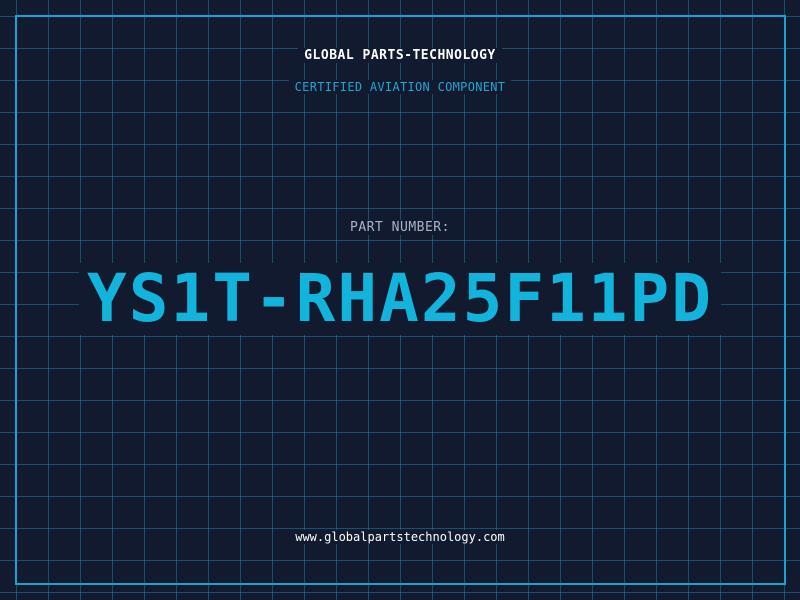 This screenshot has width=800, height=600. I want to click on part-number-row: YS1T-RHA25F11PD, so click(400, 299).